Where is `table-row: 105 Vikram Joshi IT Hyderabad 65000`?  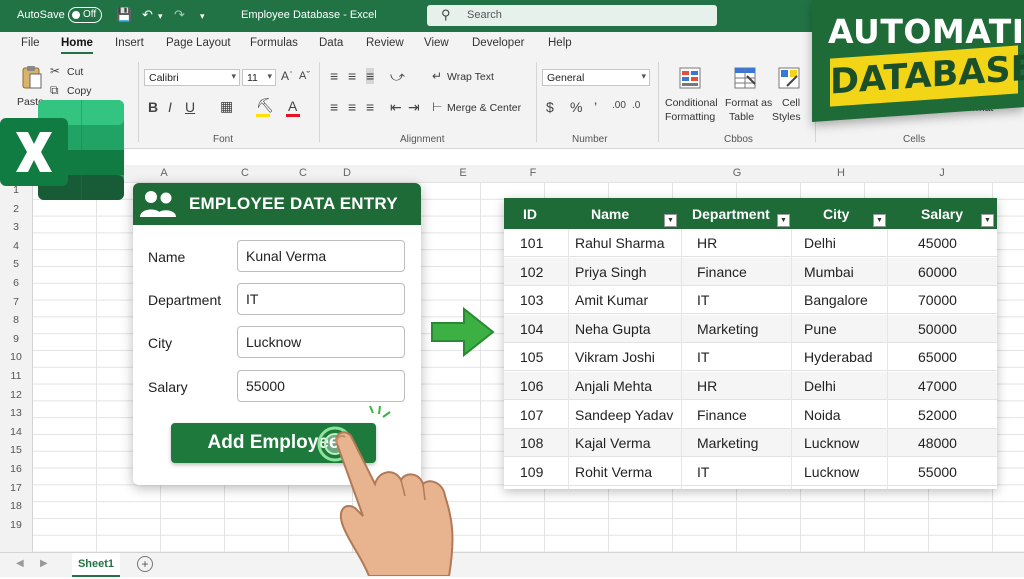 table-row: 105 Vikram Joshi IT Hyderabad 65000 is located at coordinates (750, 357).